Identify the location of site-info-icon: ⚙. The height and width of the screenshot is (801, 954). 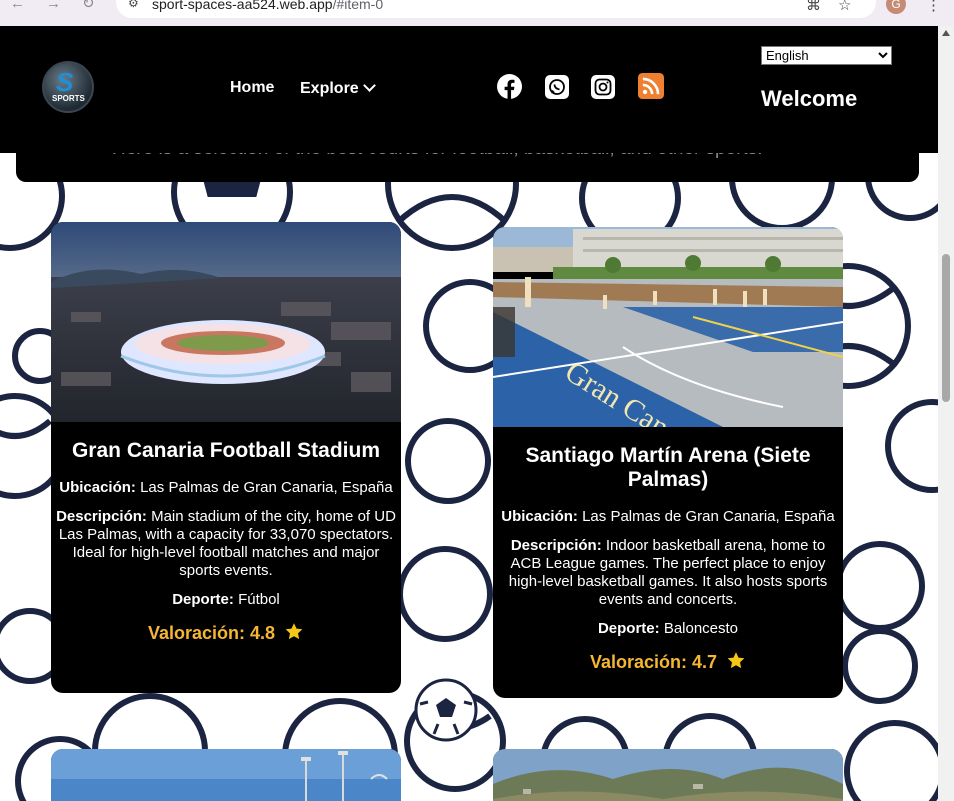
(133, 5).